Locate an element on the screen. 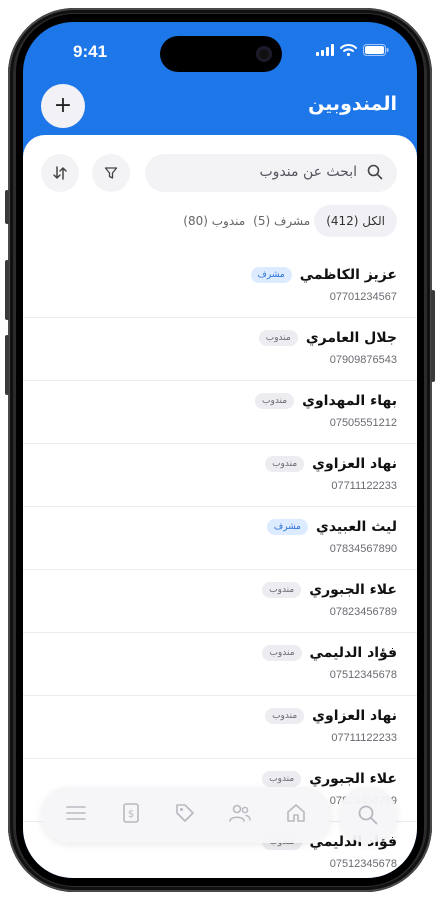 The width and height of the screenshot is (440, 900). tab-bar: $ is located at coordinates (186, 815).